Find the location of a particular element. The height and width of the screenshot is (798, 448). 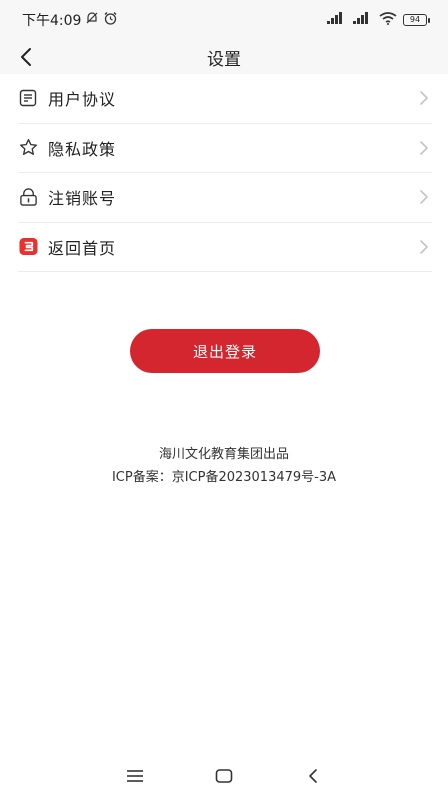

logout-button: 退出登录 is located at coordinates (225, 351).